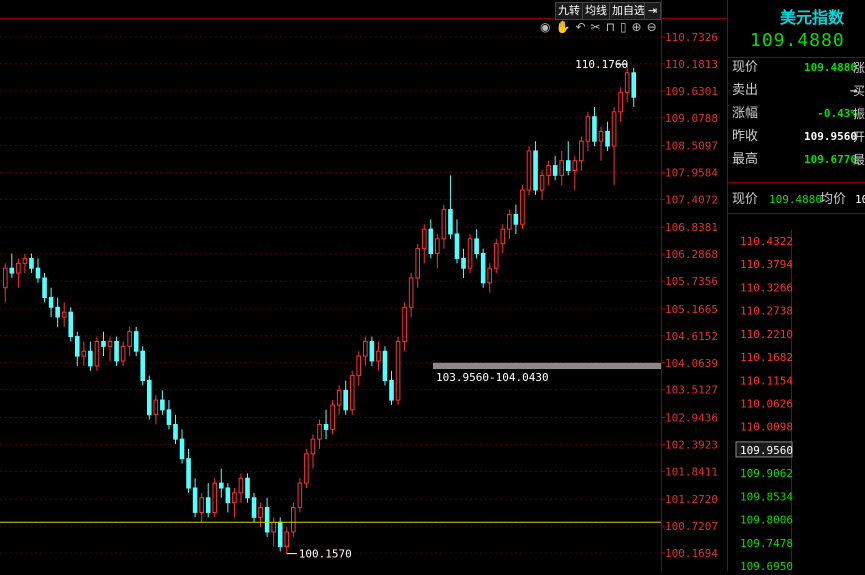  What do you see at coordinates (691, 553) in the screenshot?
I see `y-tick-label: 100.1694` at bounding box center [691, 553].